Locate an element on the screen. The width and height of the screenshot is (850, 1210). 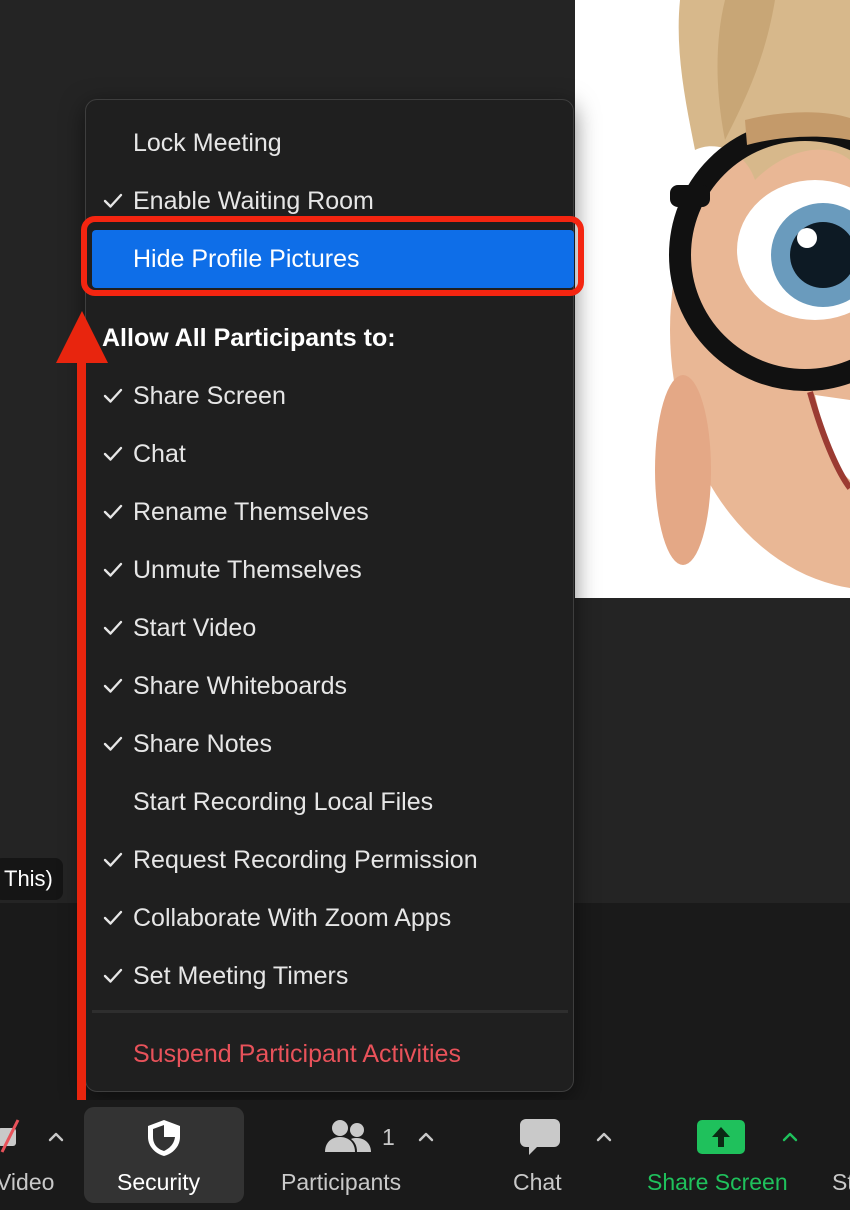
share-screen-button: Share Screen is located at coordinates (730, 1155).